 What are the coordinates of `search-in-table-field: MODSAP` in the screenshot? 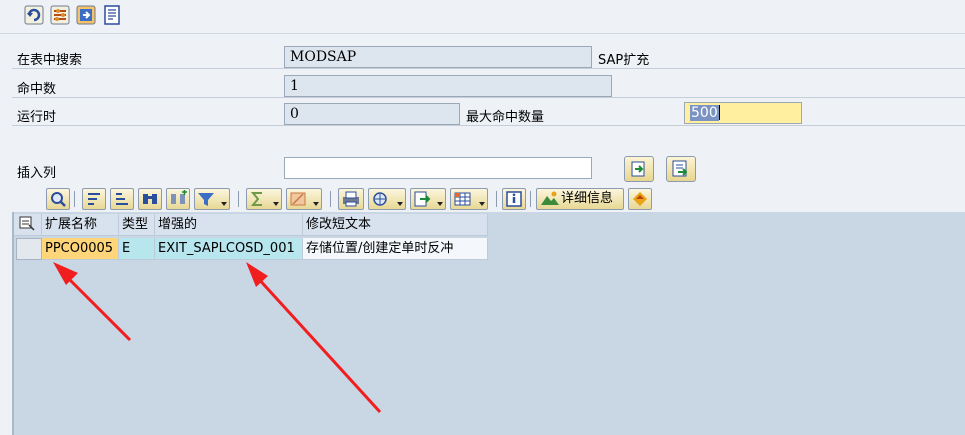 It's located at (438, 57).